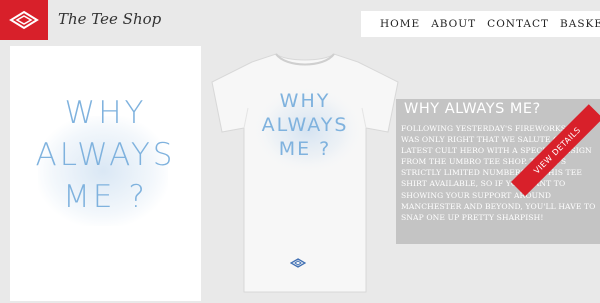 The width and height of the screenshot is (600, 303). I want to click on poster-line-1: WHY, so click(105, 113).